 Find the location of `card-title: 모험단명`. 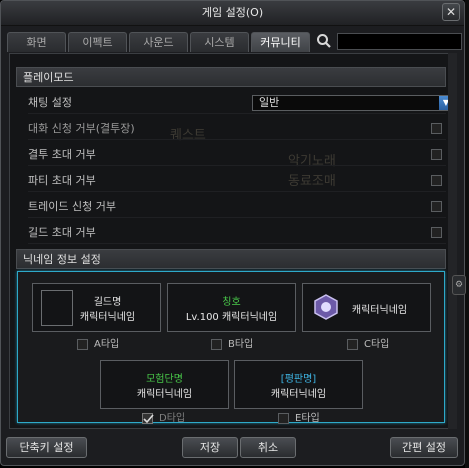

card-title: 모험단명 is located at coordinates (164, 379).